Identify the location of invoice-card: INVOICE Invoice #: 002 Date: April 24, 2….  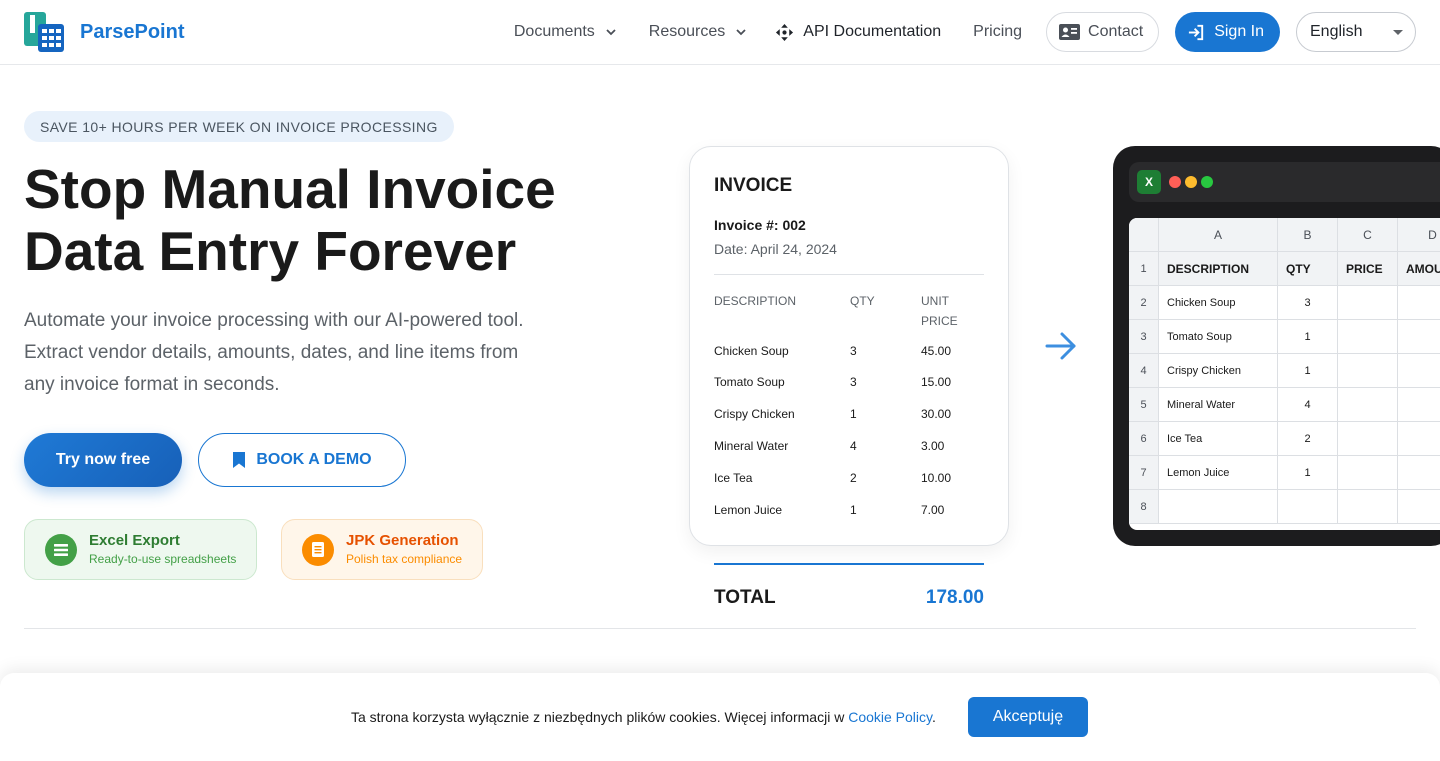
(849, 346).